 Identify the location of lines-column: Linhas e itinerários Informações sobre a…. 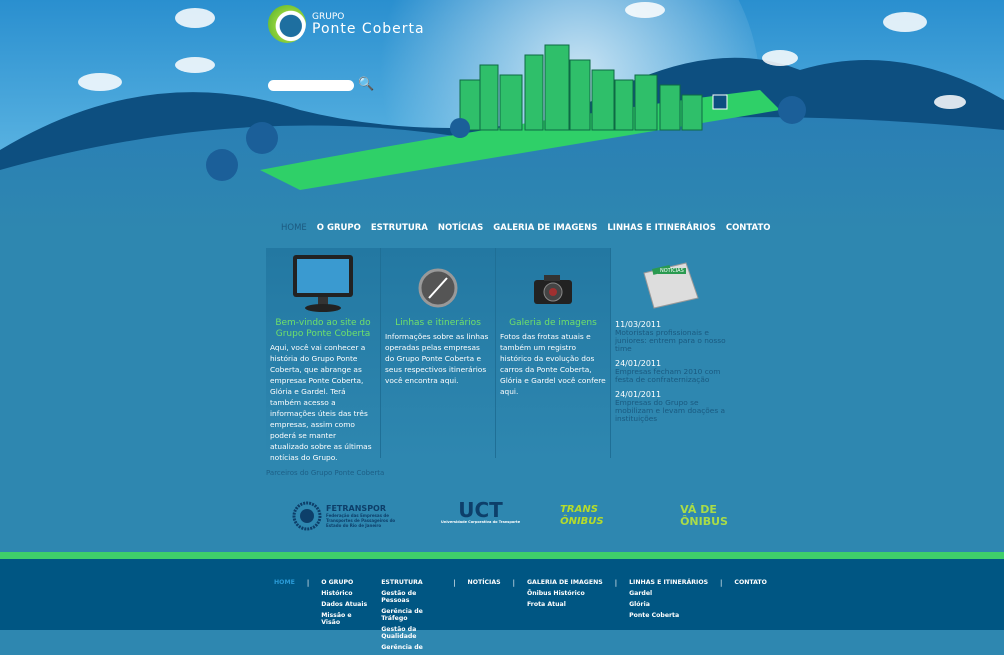
(438, 353).